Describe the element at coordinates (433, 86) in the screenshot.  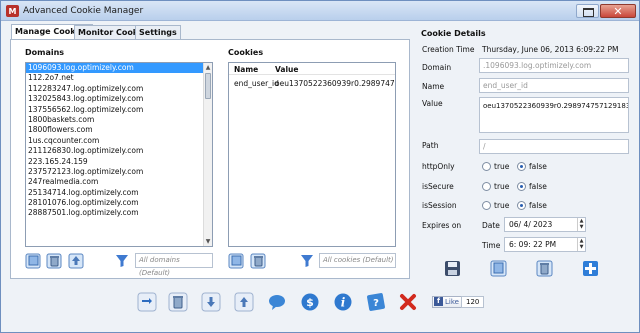
I see `name-label: Name` at that location.